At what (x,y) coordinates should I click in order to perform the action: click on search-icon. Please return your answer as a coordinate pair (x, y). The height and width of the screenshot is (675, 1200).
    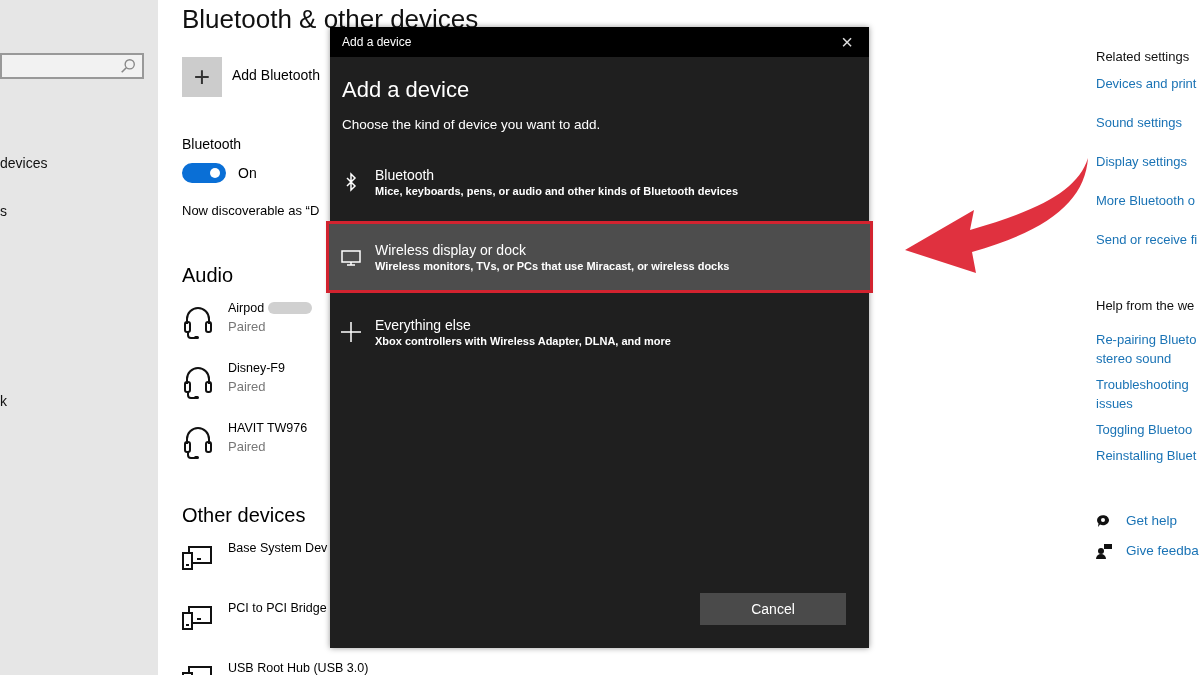
    Looking at the image, I should click on (128, 66).